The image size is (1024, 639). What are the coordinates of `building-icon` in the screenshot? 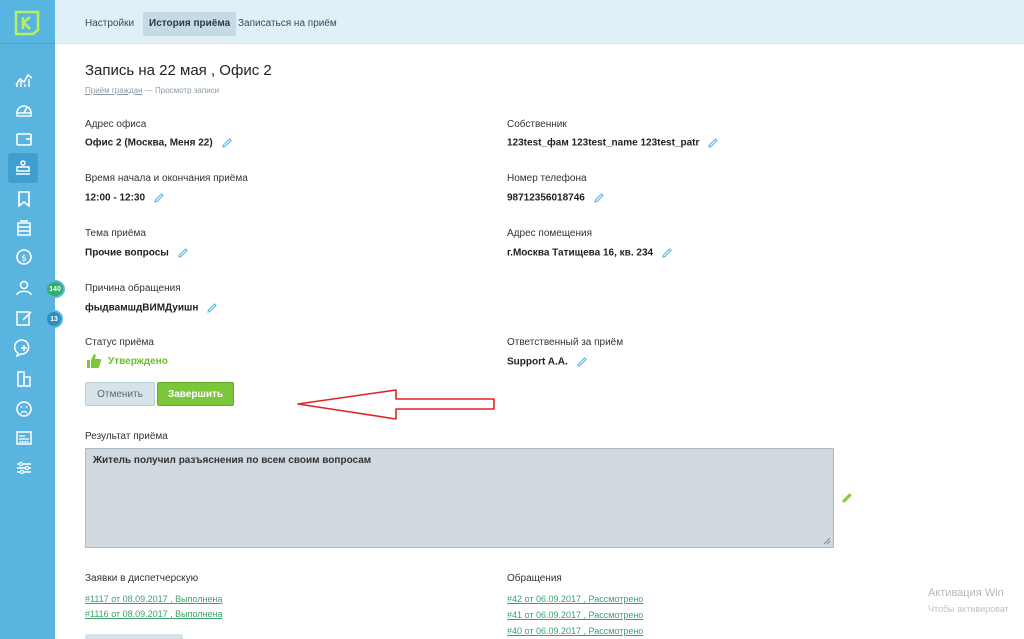 It's located at (24, 379).